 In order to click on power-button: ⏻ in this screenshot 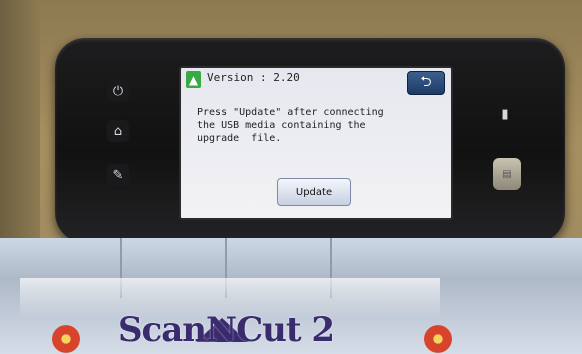, I will do `click(118, 91)`.